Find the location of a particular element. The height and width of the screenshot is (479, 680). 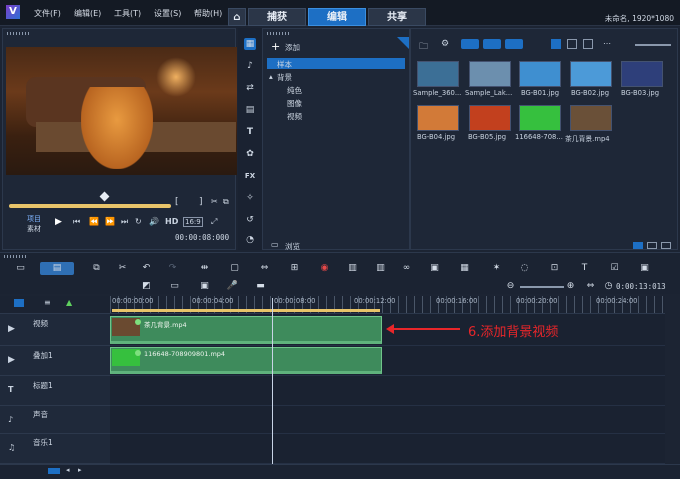

mark-out-icon: ] is located at coordinates (201, 202).